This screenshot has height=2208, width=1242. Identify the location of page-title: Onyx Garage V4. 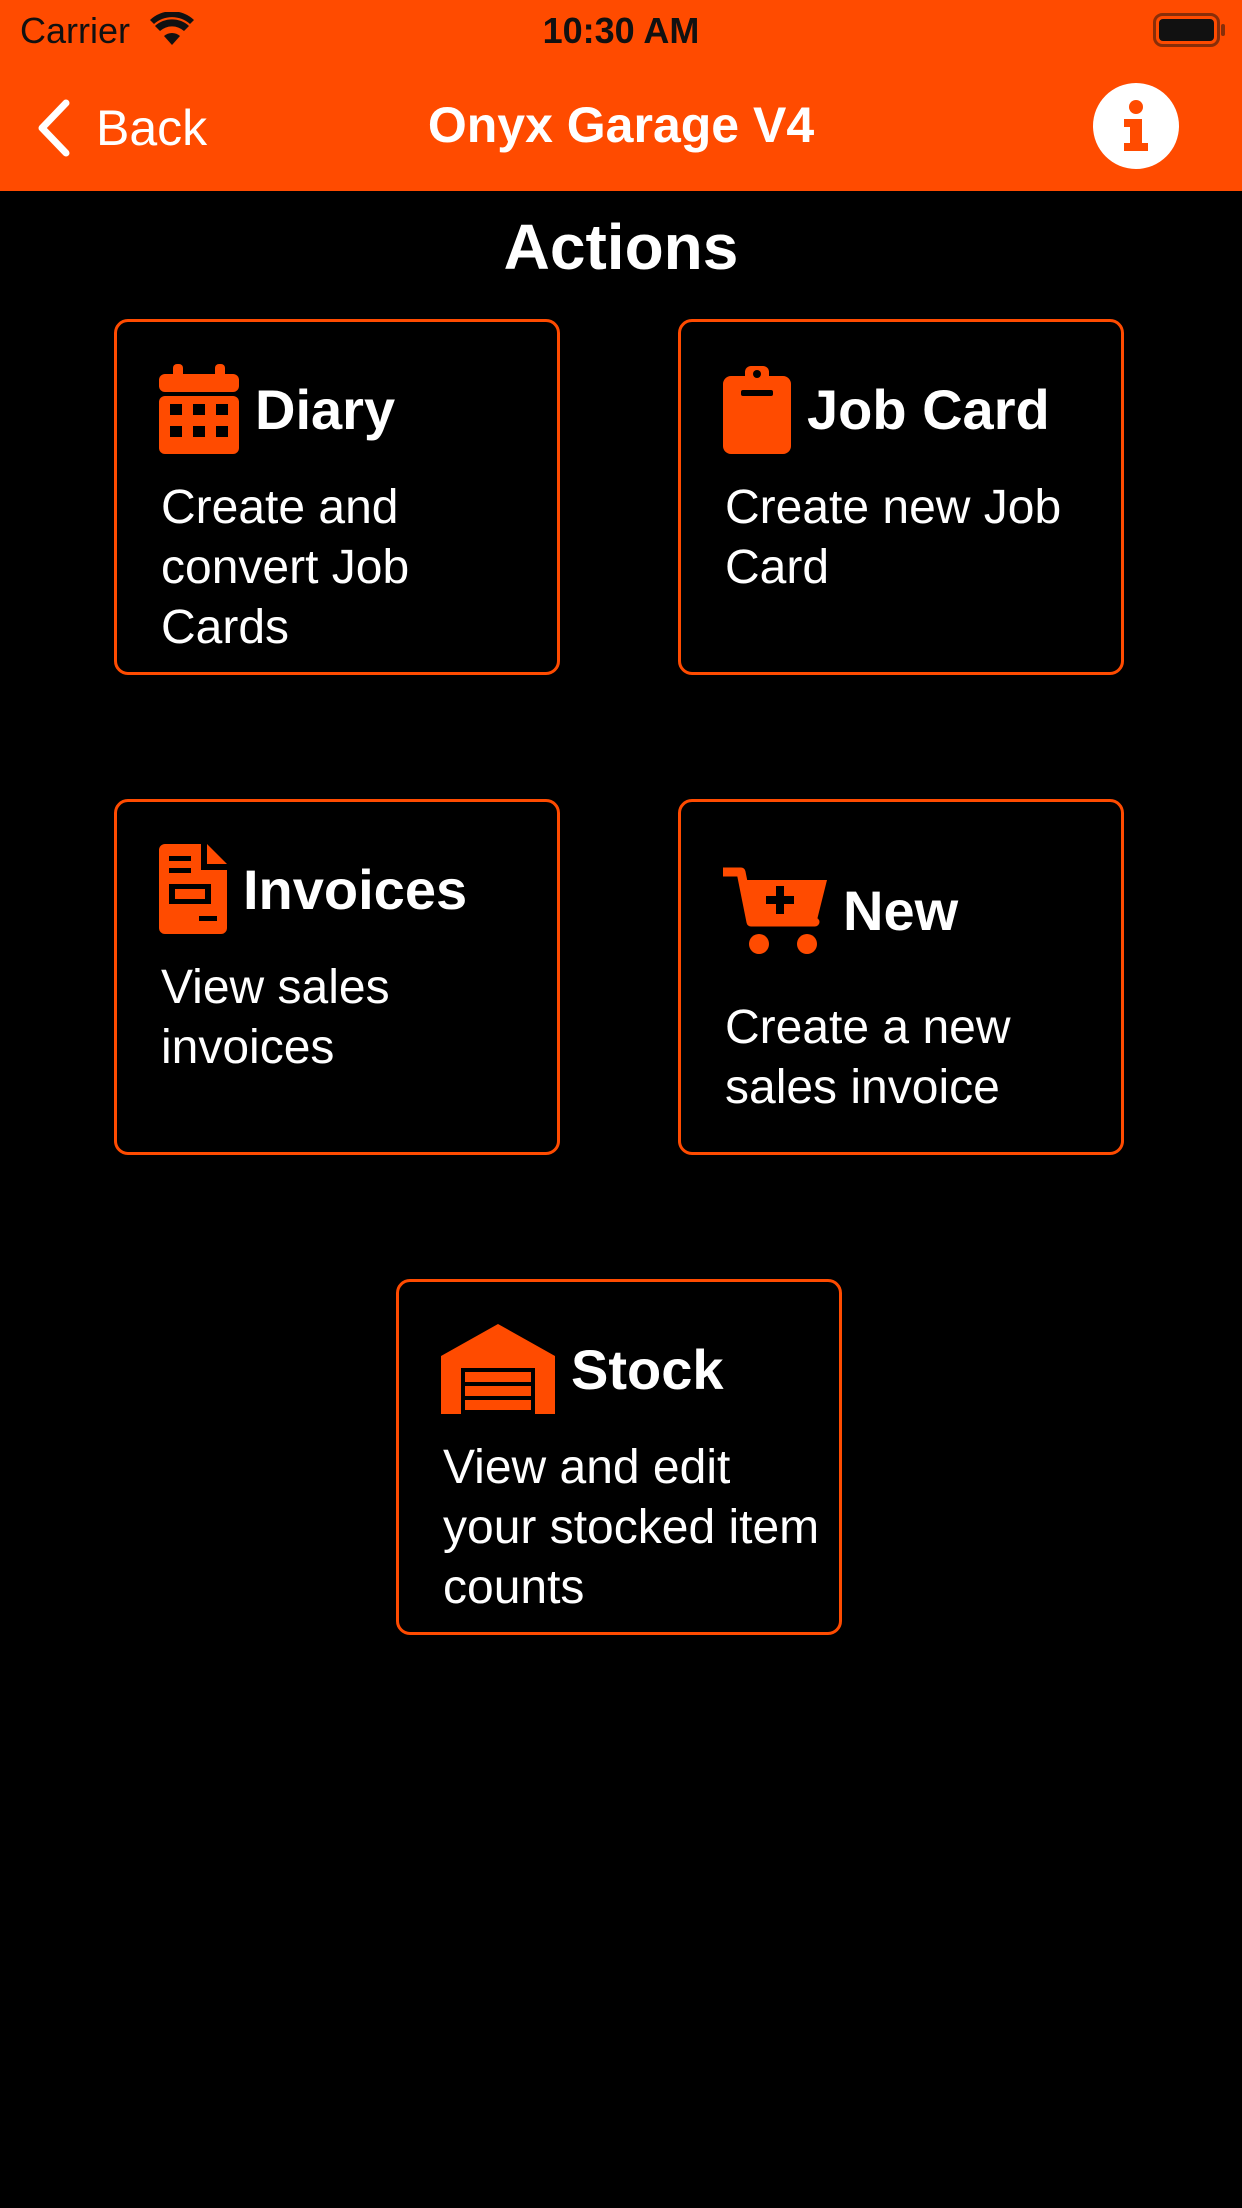
(621, 125).